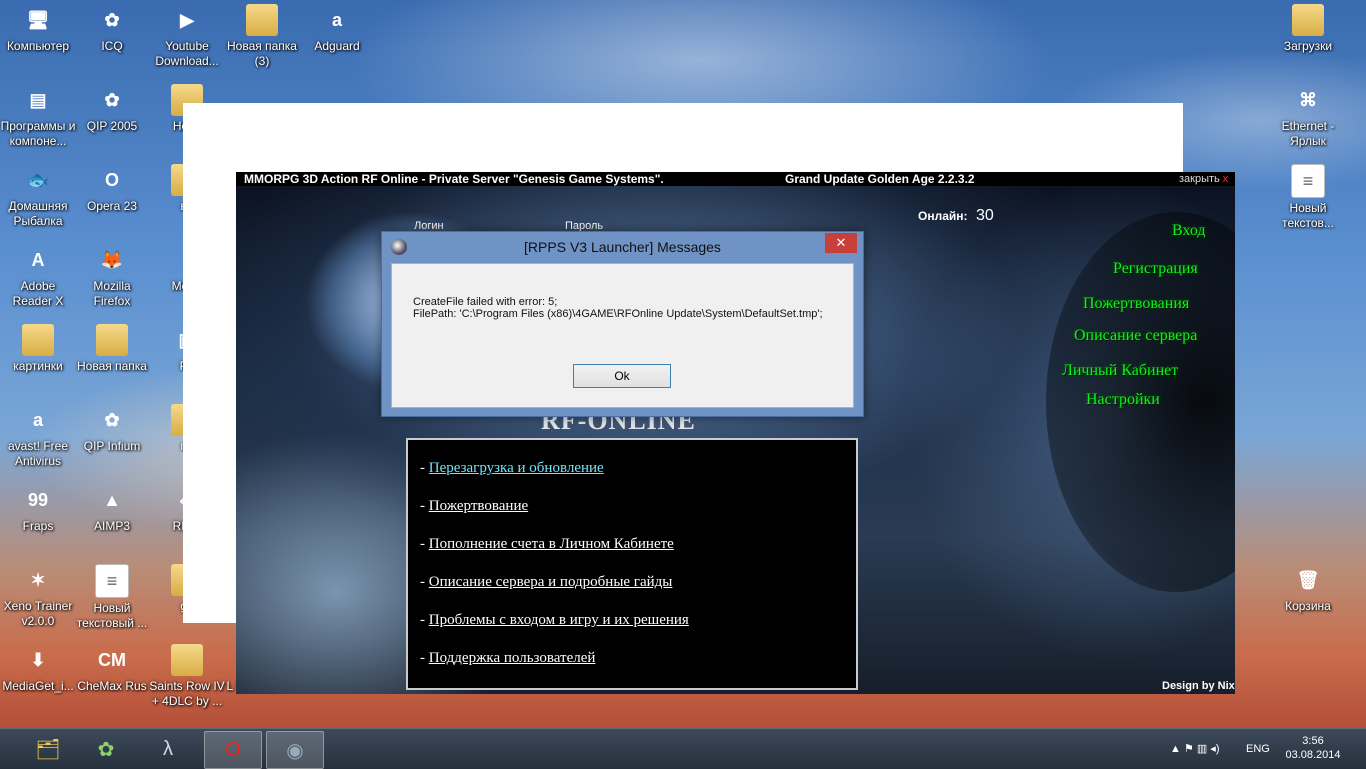  Describe the element at coordinates (38, 613) in the screenshot. I see `desktop-icon-label: Xeno Trainer v2.0.0` at that location.